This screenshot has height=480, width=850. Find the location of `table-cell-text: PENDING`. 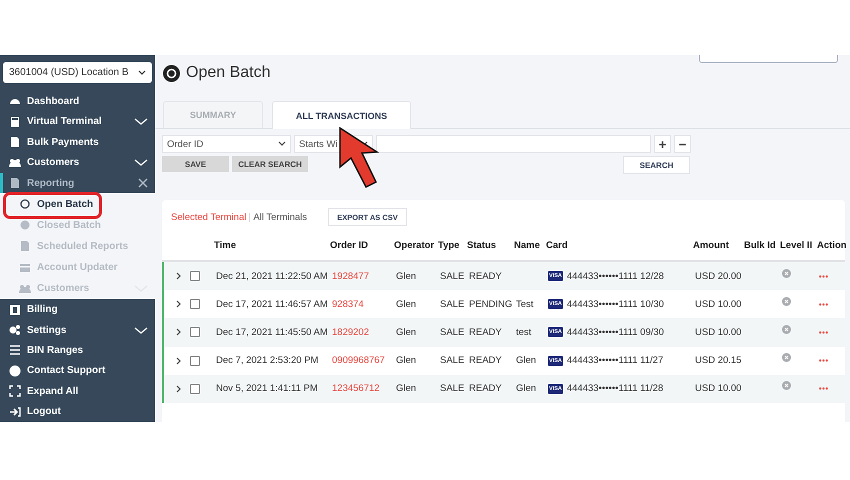

table-cell-text: PENDING is located at coordinates (491, 304).